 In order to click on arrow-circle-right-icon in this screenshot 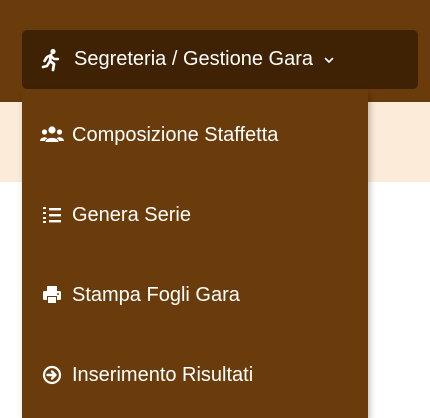, I will do `click(52, 375)`.